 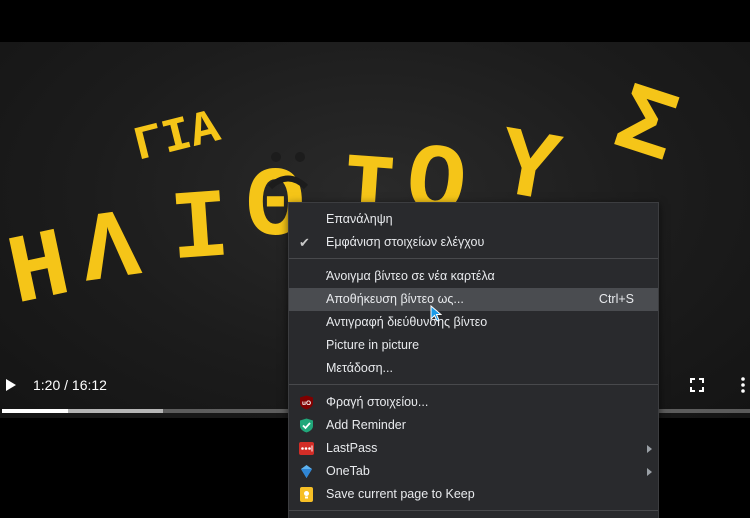 I want to click on svg-text: Ι, so click(x=200, y=230).